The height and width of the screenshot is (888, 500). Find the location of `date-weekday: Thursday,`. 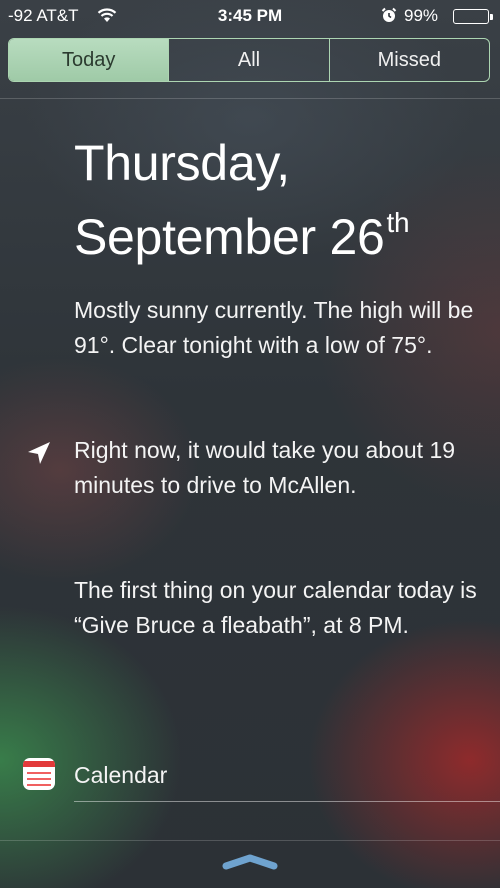

date-weekday: Thursday, is located at coordinates (182, 163).